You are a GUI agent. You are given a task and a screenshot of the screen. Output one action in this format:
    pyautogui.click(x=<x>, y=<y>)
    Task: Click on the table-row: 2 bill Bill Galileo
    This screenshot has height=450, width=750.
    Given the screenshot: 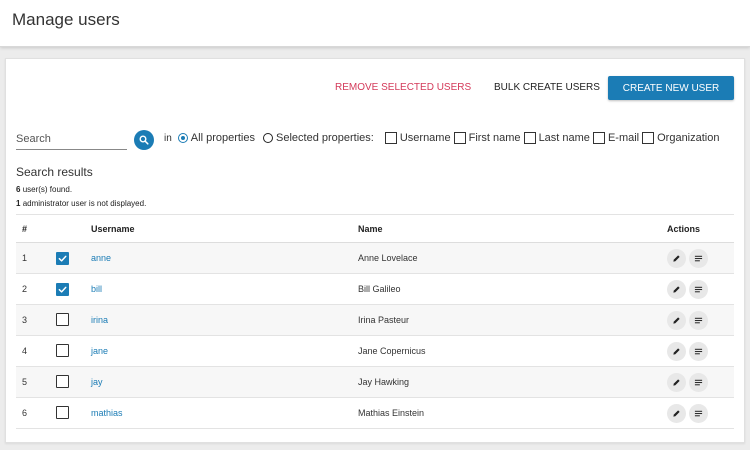 What is the action you would take?
    pyautogui.click(x=375, y=289)
    